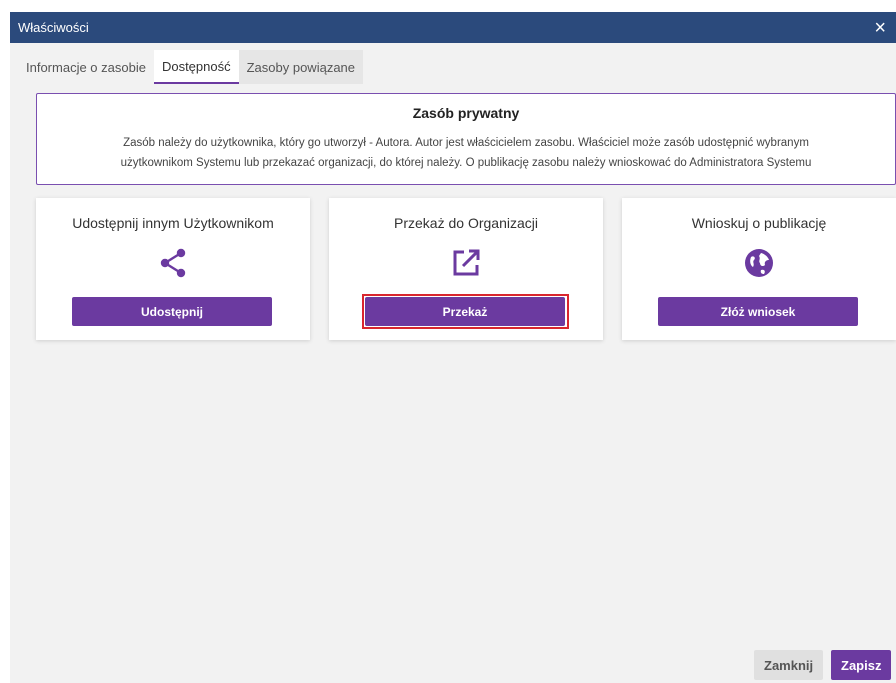 The image size is (896, 683). Describe the element at coordinates (466, 223) in the screenshot. I see `card-title: Przekaż do Organizacji` at that location.